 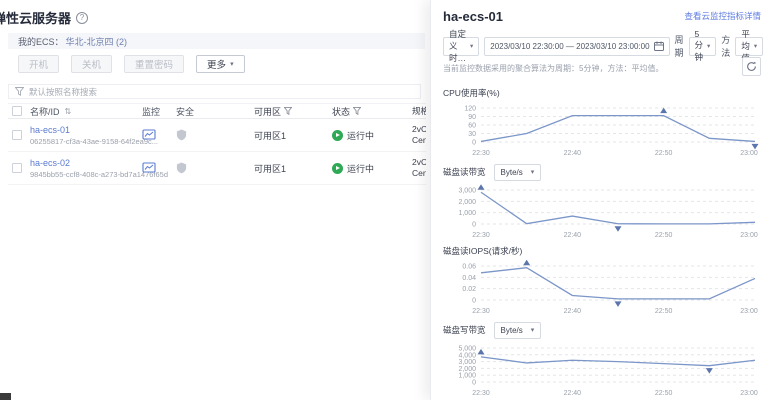 I want to click on more-button-label: 更多, so click(x=217, y=65).